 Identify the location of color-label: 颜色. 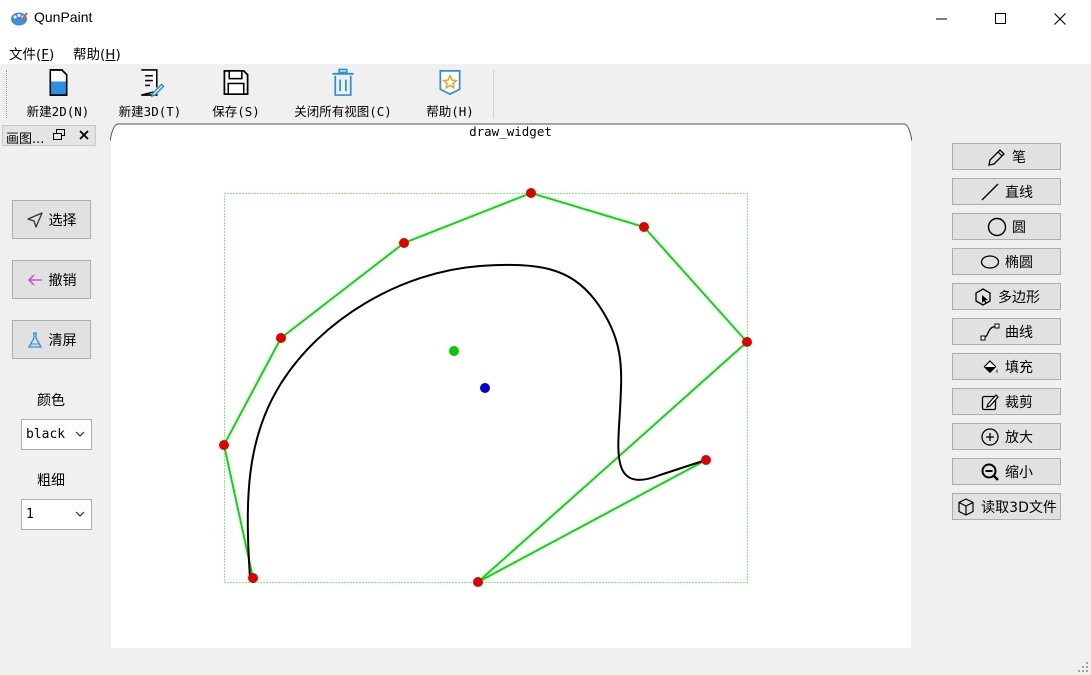
(51, 401).